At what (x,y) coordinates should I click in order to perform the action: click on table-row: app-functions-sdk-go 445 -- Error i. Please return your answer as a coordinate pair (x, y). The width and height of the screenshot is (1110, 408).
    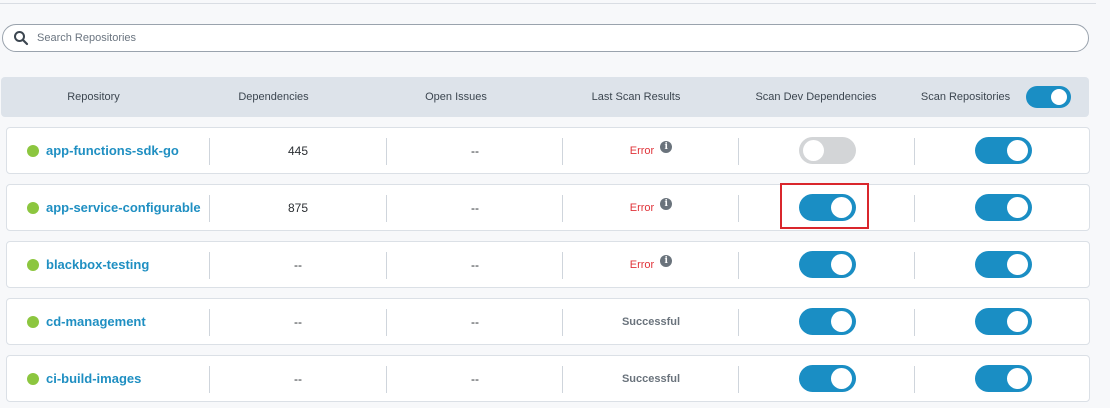
    Looking at the image, I should click on (548, 150).